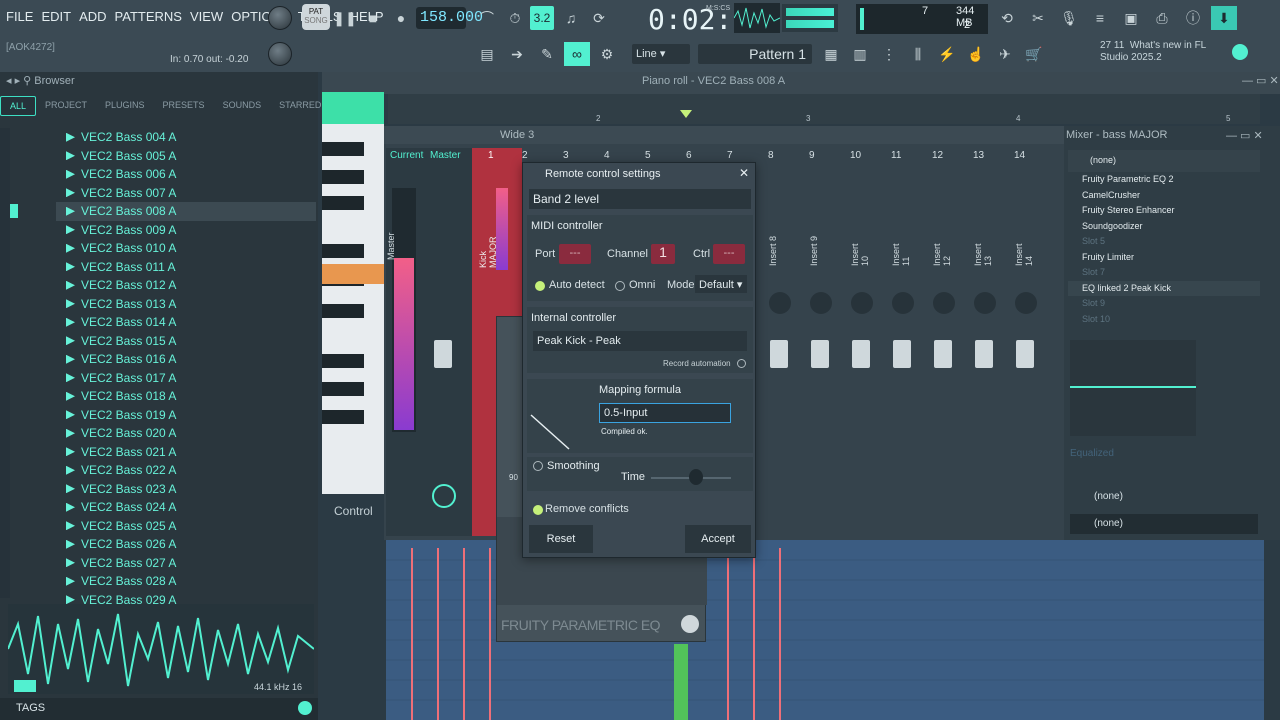 This screenshot has width=1280, height=720. I want to click on accept-button: Accept, so click(718, 539).